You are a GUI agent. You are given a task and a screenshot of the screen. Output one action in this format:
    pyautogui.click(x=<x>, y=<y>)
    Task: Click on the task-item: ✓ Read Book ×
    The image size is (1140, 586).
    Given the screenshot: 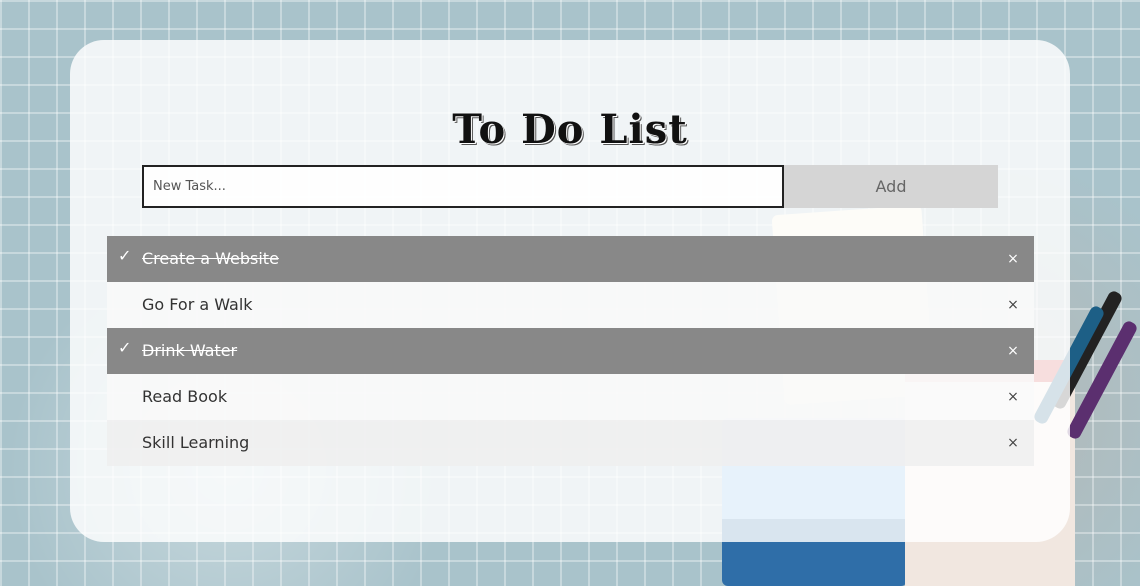 What is the action you would take?
    pyautogui.click(x=570, y=397)
    